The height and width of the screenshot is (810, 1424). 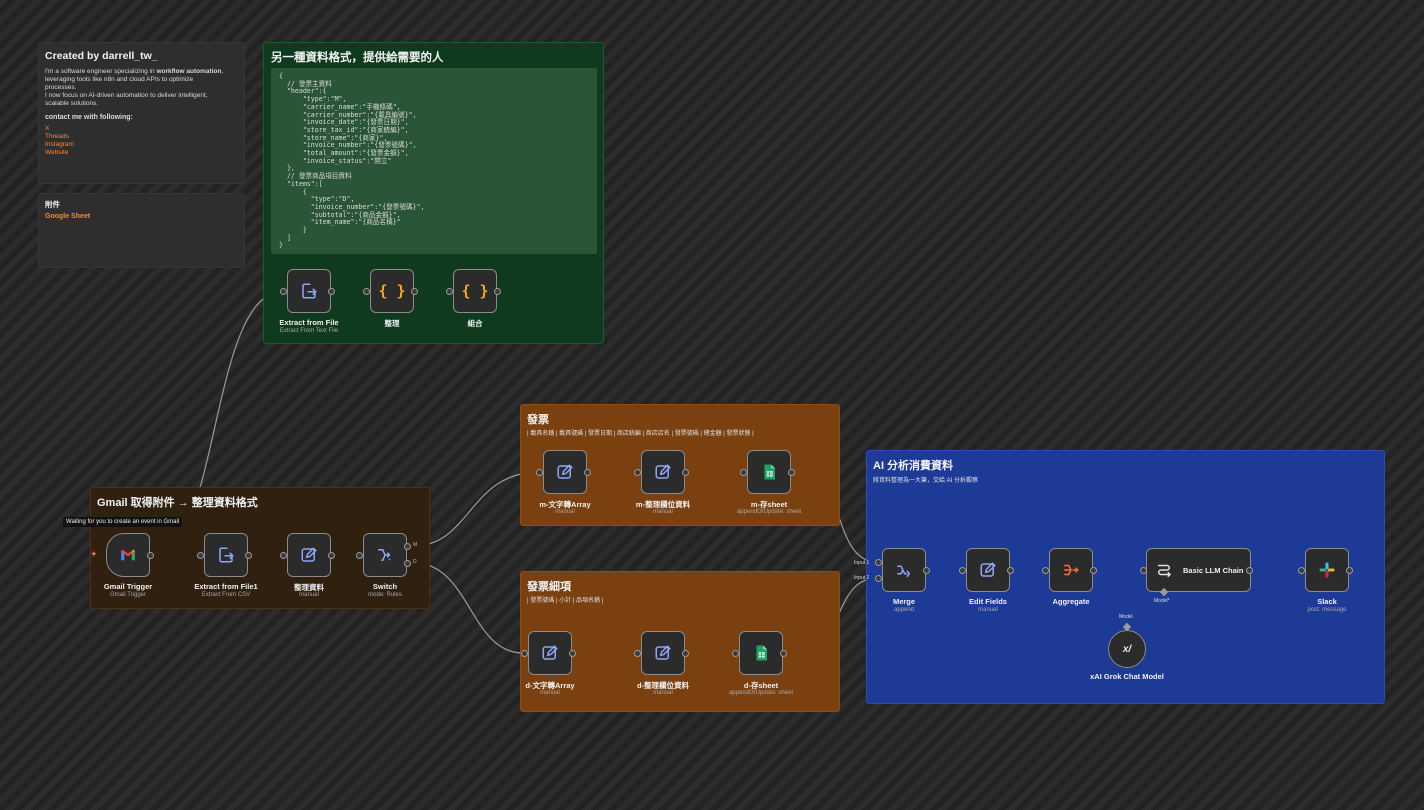 What do you see at coordinates (385, 586) in the screenshot?
I see `switch-label: Switch` at bounding box center [385, 586].